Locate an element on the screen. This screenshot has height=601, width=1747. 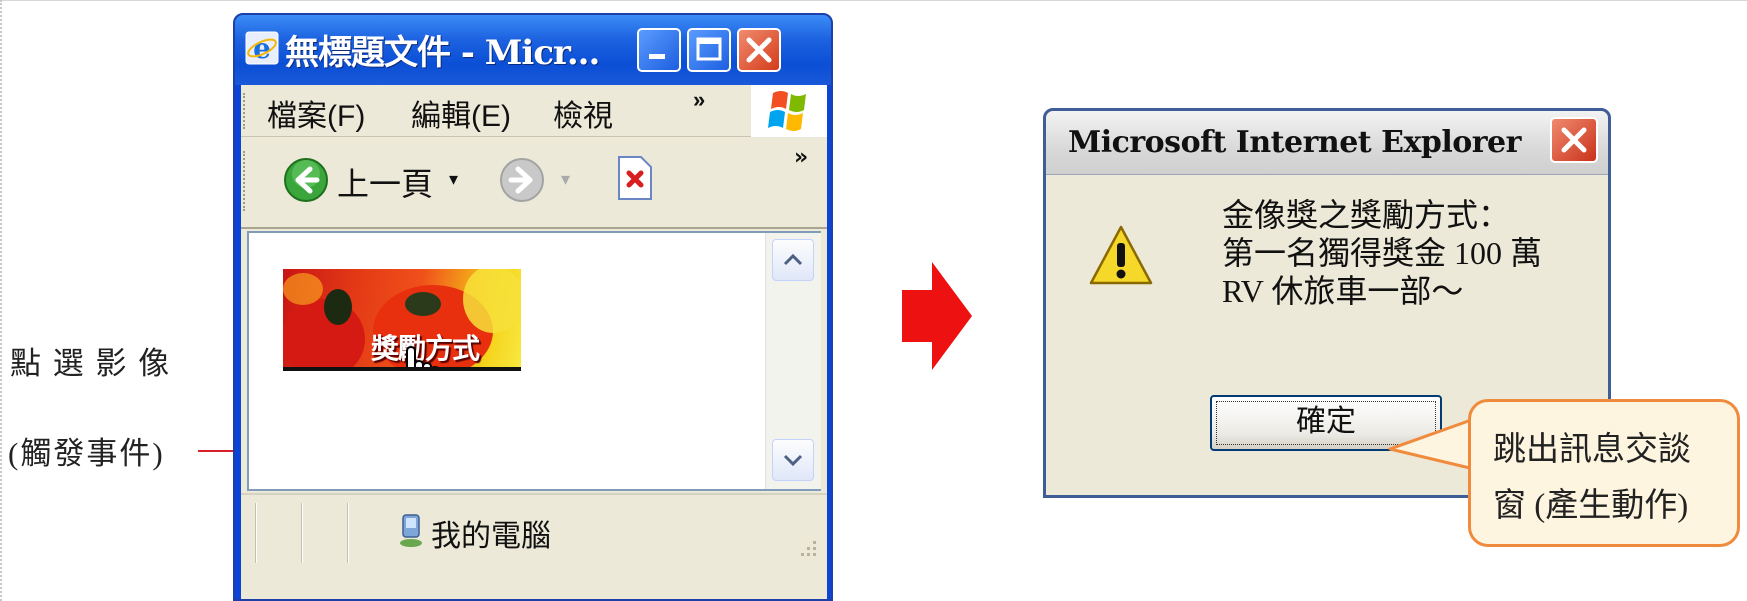
resize-grip-icon is located at coordinates (804, 550).